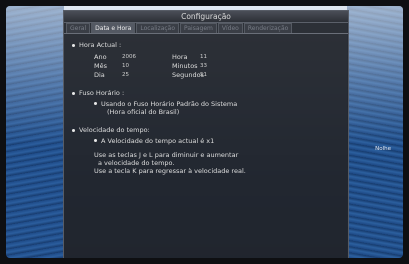  What do you see at coordinates (78, 28) in the screenshot?
I see `tab-geral: Geral` at bounding box center [78, 28].